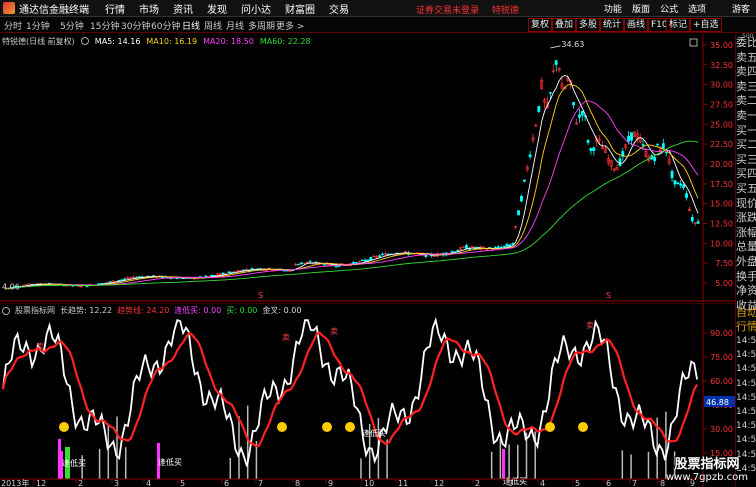 The image size is (756, 487). I want to click on add-favorite-button: +自选, so click(706, 25).